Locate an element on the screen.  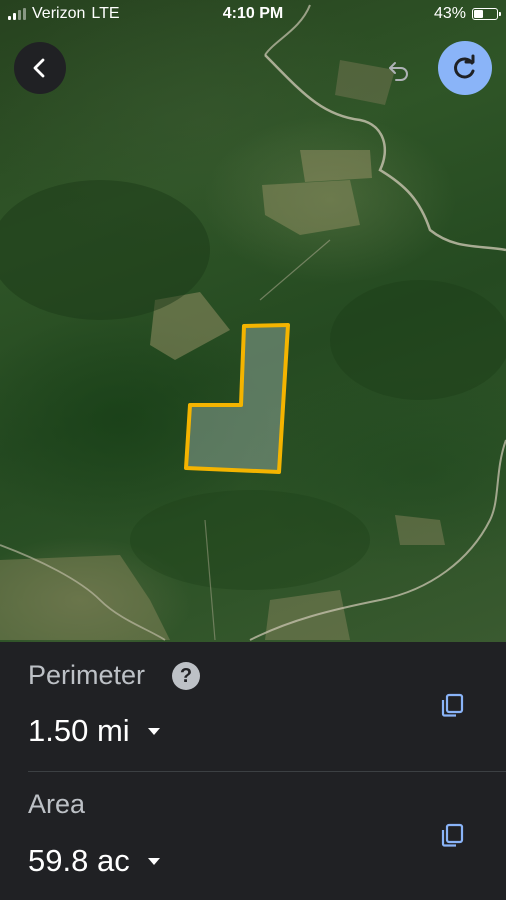
battery-level-fill is located at coordinates (479, 14).